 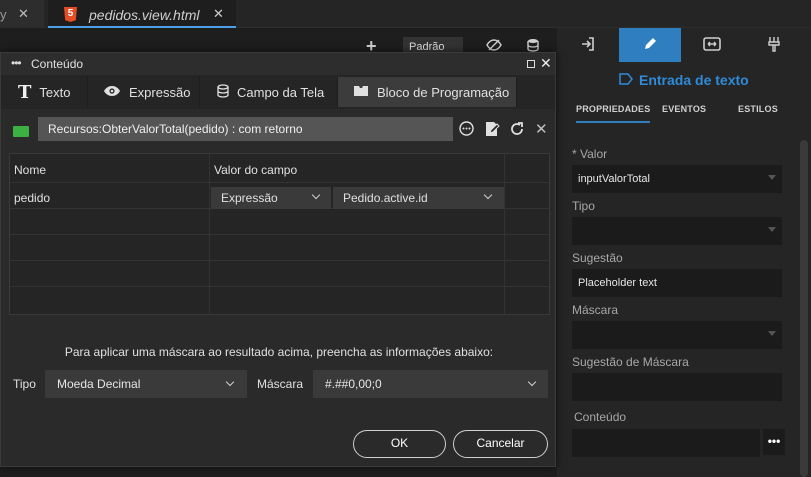 What do you see at coordinates (249, 198) in the screenshot?
I see `grid-row-type-value: Expressão` at bounding box center [249, 198].